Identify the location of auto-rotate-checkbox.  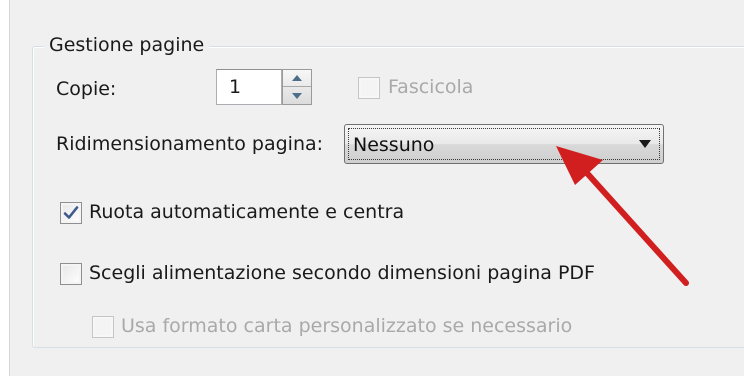
(71, 213).